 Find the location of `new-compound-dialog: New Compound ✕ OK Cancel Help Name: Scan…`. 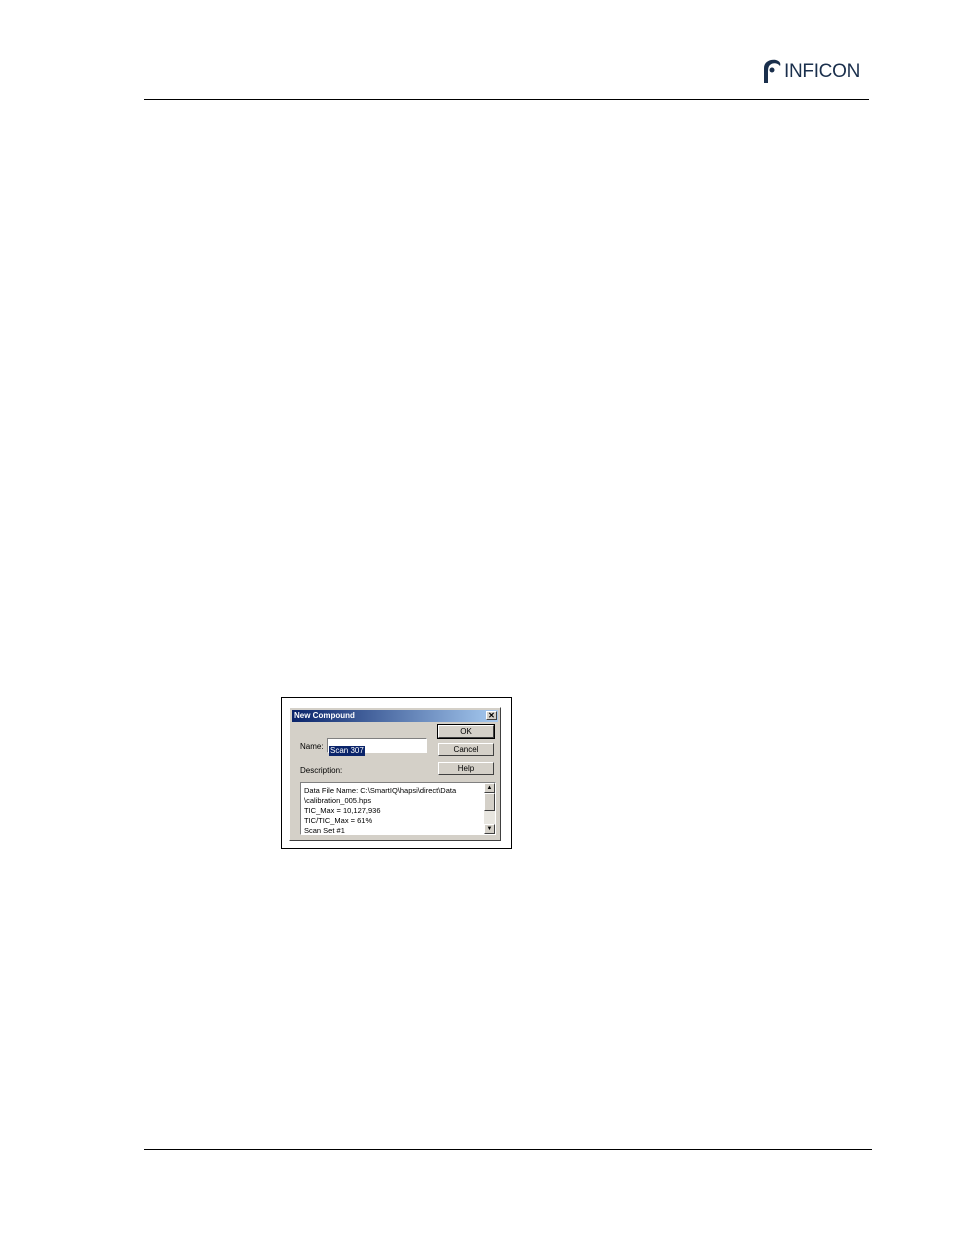

new-compound-dialog: New Compound ✕ OK Cancel Help Name: Scan… is located at coordinates (395, 774).